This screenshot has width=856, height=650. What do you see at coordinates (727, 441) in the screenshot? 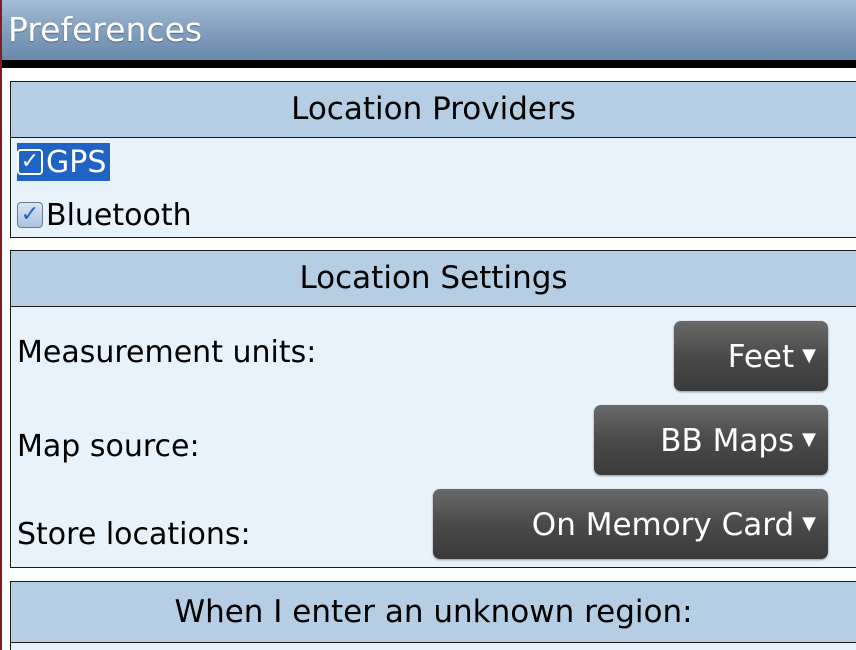
I see `map-source-value: BB Maps` at bounding box center [727, 441].